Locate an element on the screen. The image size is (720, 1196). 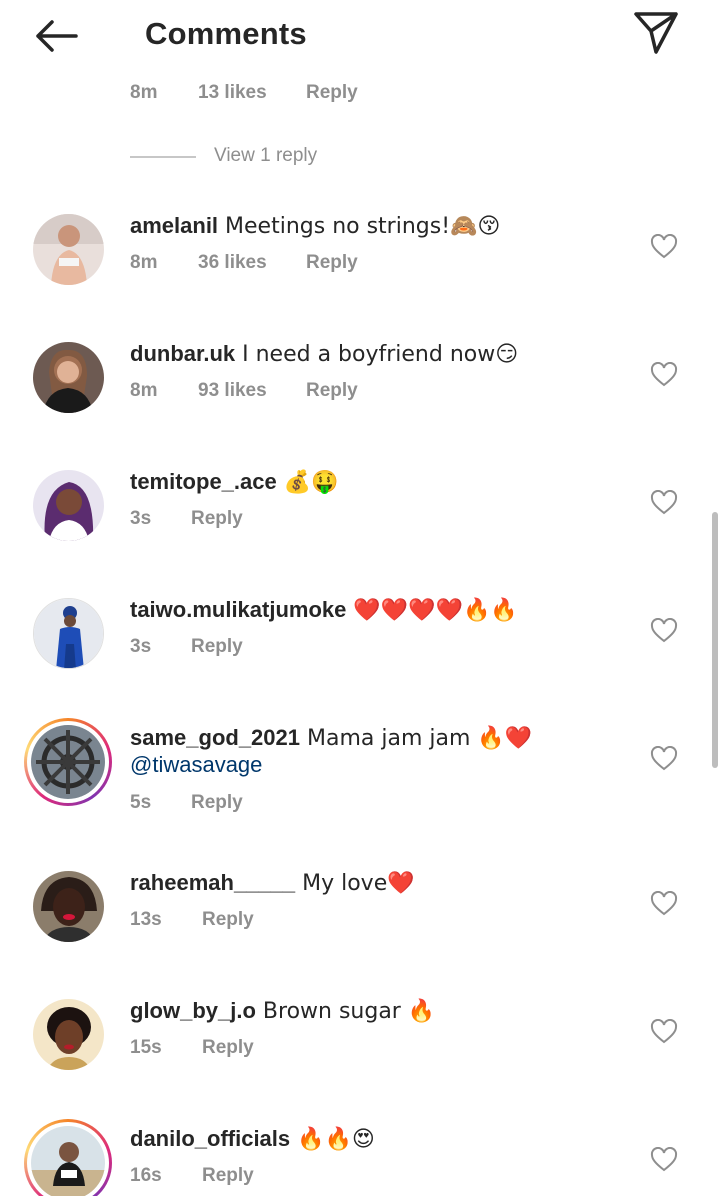
comment-text: same_god_2021 Mama jam jam 🔥❤️ is located at coordinates (331, 738).